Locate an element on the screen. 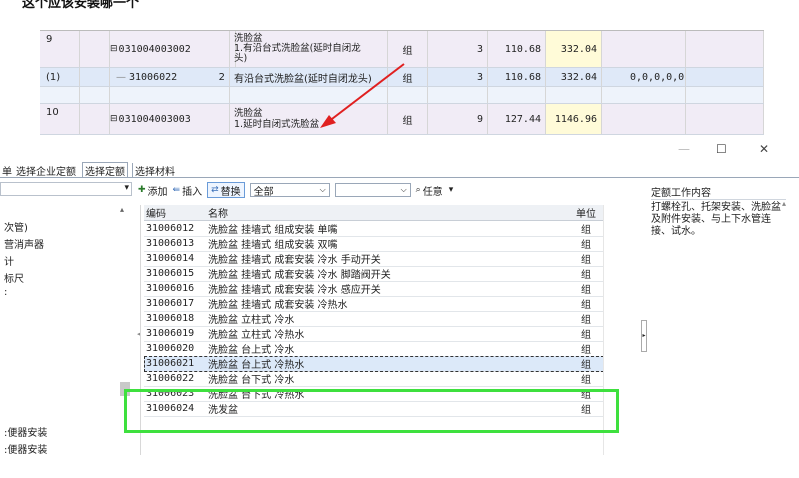 Image resolution: width=799 pixels, height=478 pixels. table-row: 31006018 洗脸盆 立柱式 冷水 组 is located at coordinates (374, 319).